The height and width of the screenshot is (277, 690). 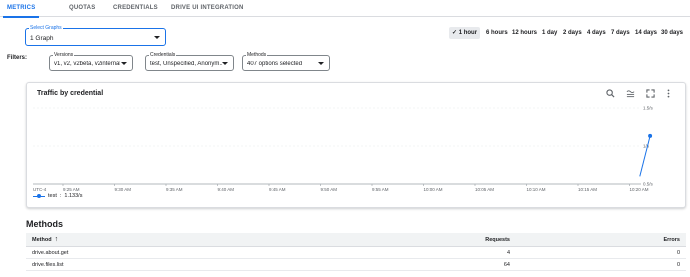 What do you see at coordinates (39, 196) in the screenshot?
I see `legend-swatch` at bounding box center [39, 196].